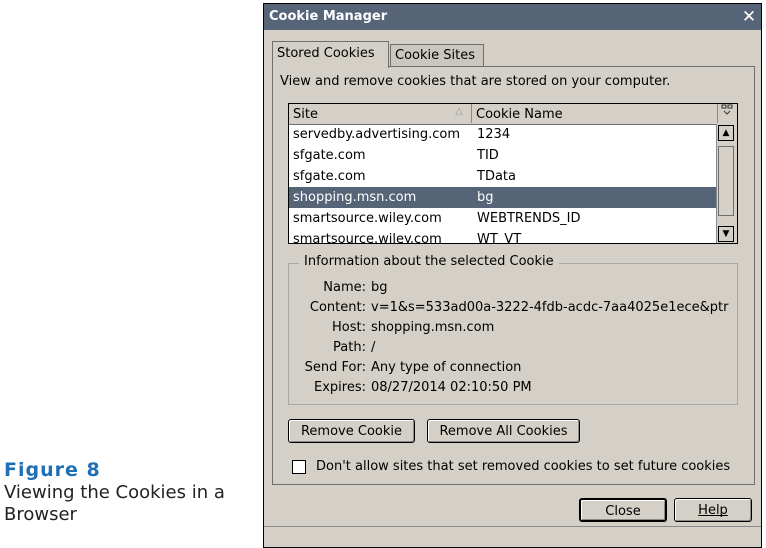  Describe the element at coordinates (349, 347) in the screenshot. I see `info-label: Path:` at that location.